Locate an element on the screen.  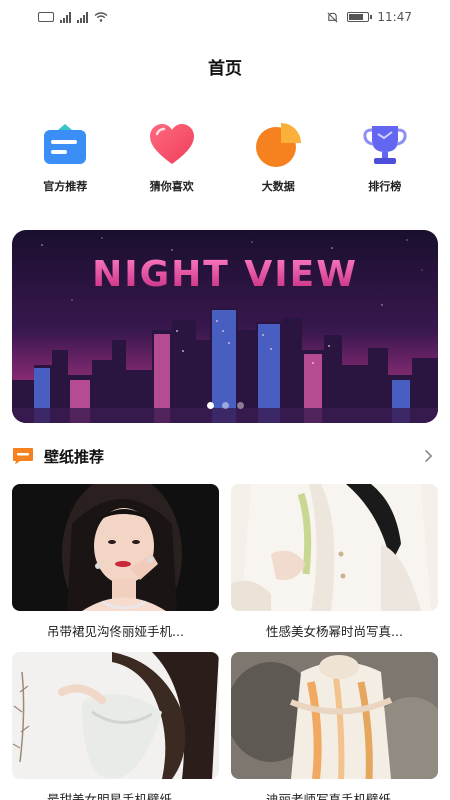
mute-bell-icon is located at coordinates (332, 17).